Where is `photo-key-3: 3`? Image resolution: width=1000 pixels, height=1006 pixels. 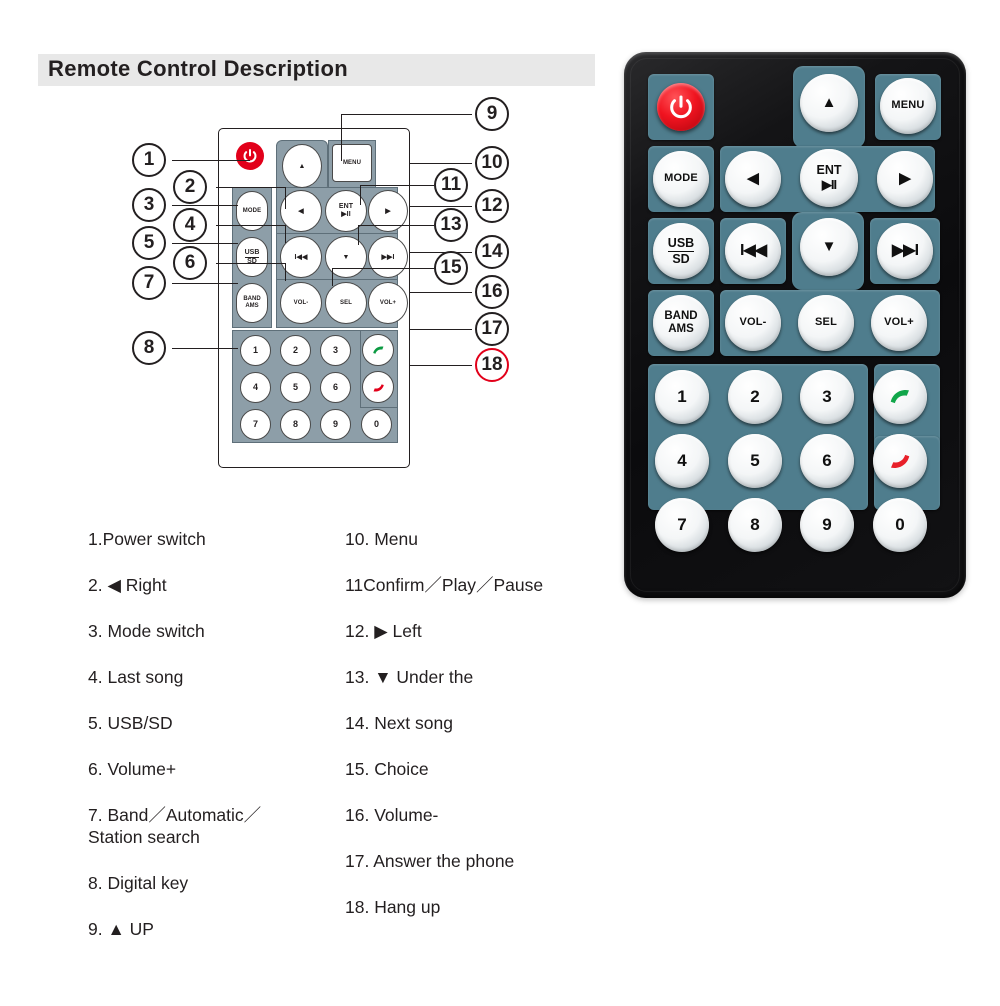 photo-key-3: 3 is located at coordinates (827, 397).